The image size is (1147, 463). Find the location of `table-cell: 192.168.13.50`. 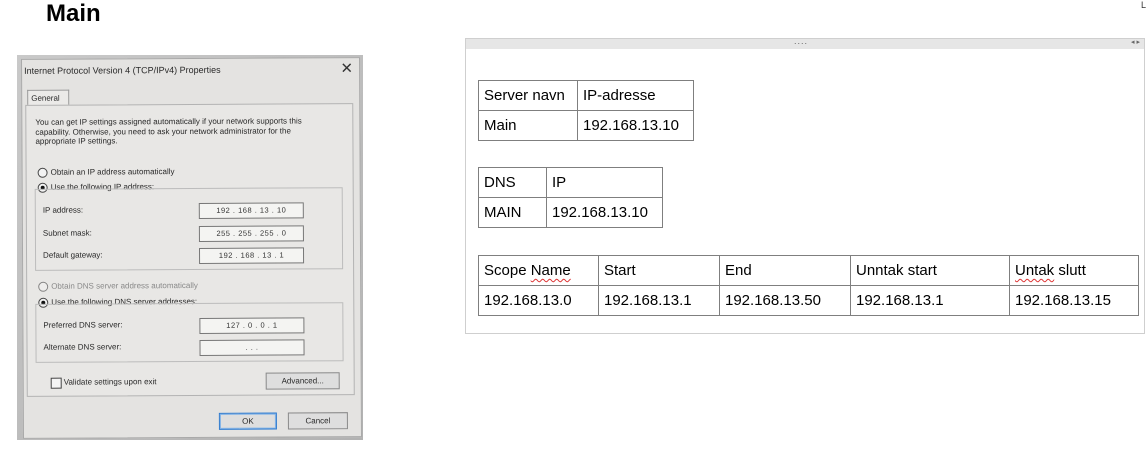

table-cell: 192.168.13.50 is located at coordinates (785, 300).